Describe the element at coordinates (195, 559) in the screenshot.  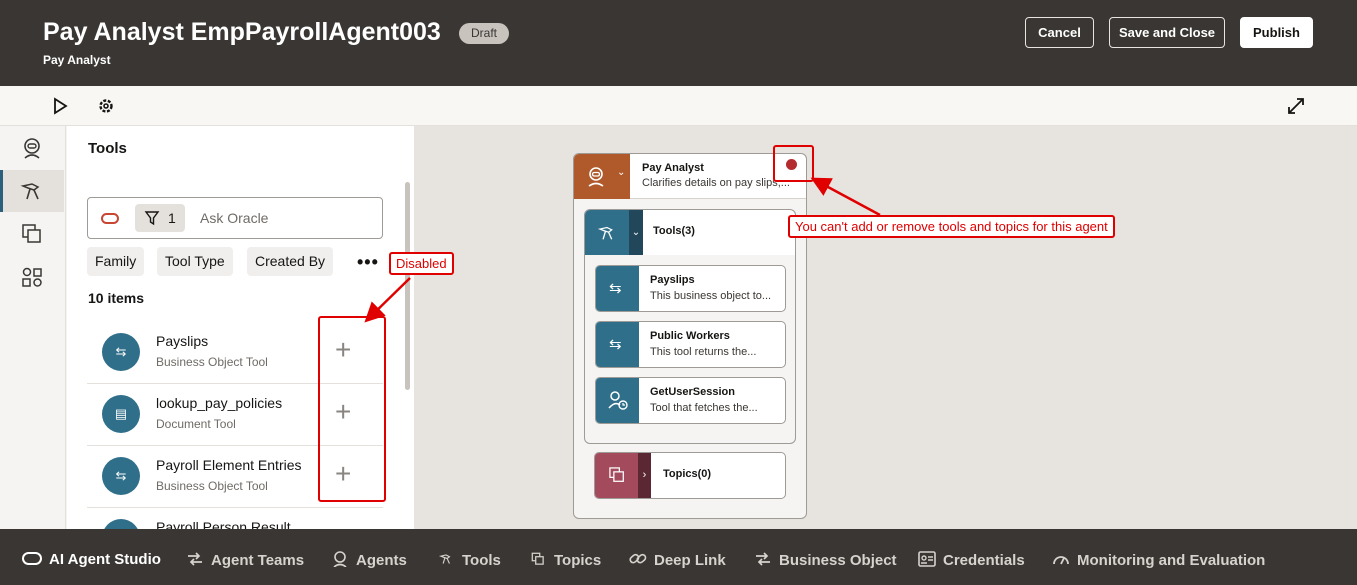
I see `agent-teams-icon` at that location.